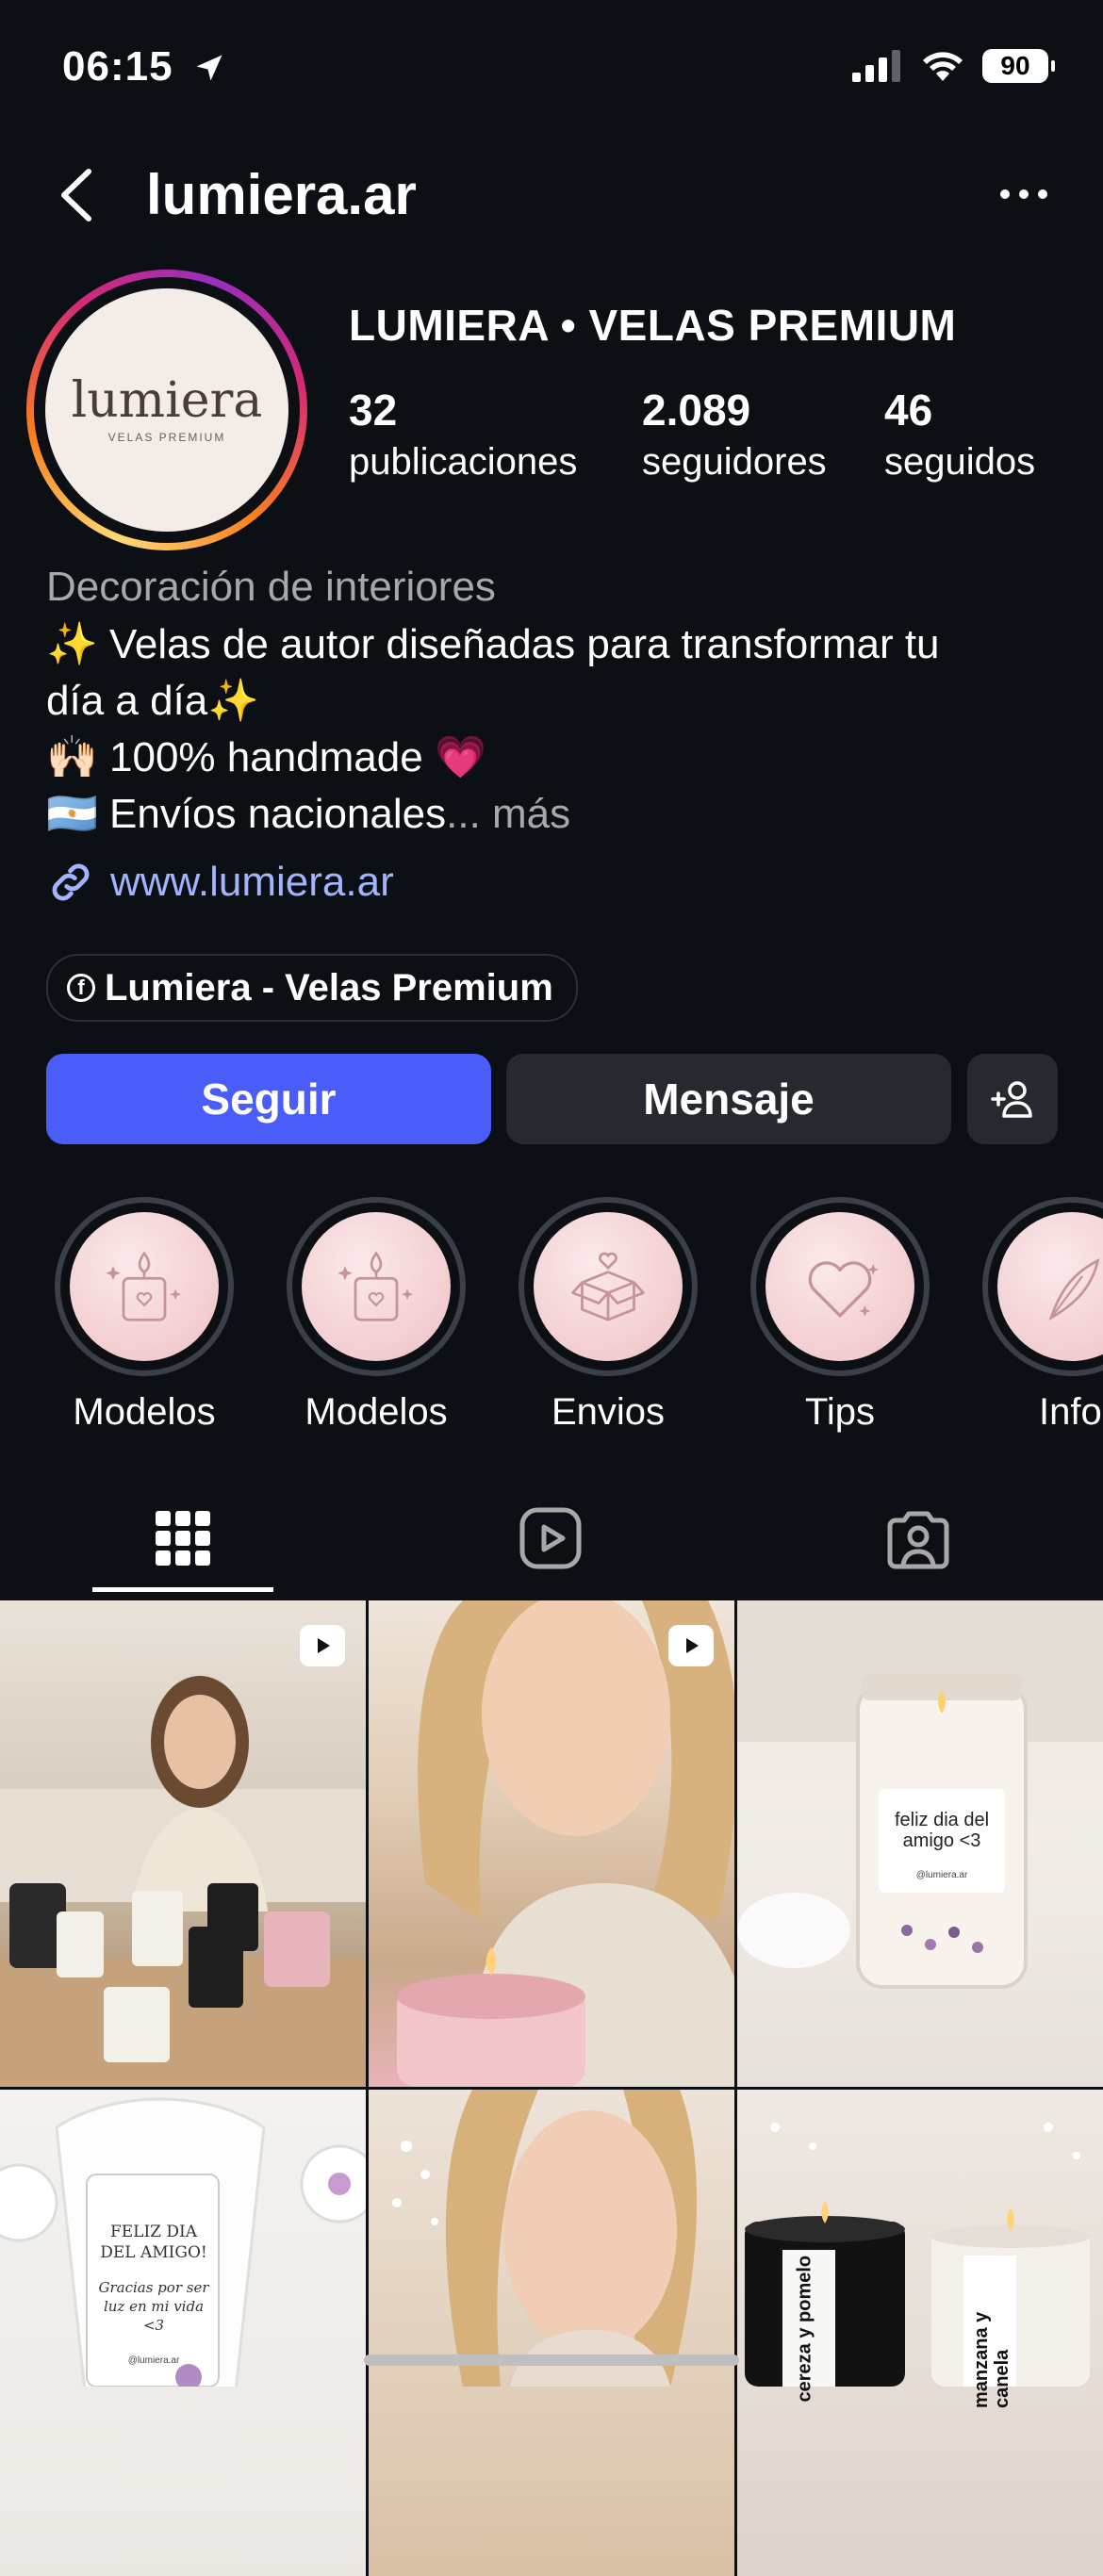 The image size is (1103, 2576). I want to click on stat-posts: 32 publicaciones, so click(463, 434).